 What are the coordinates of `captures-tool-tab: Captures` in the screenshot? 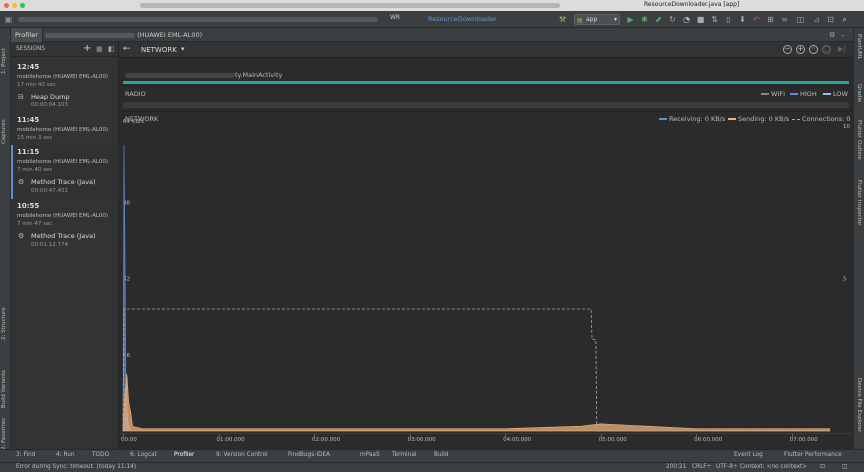 It's located at (4, 124).